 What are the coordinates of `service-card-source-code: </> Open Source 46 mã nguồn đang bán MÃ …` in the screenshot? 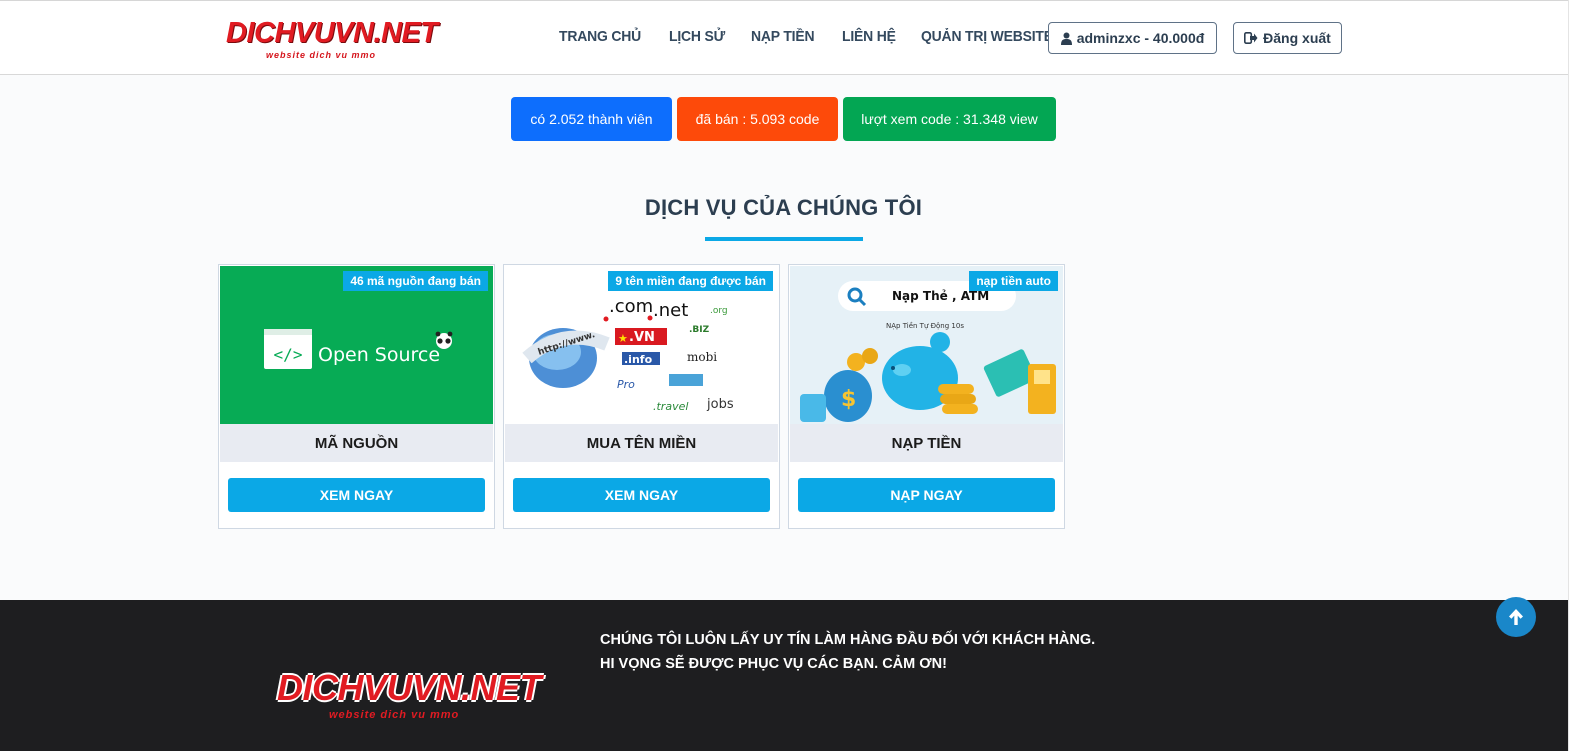 It's located at (356, 396).